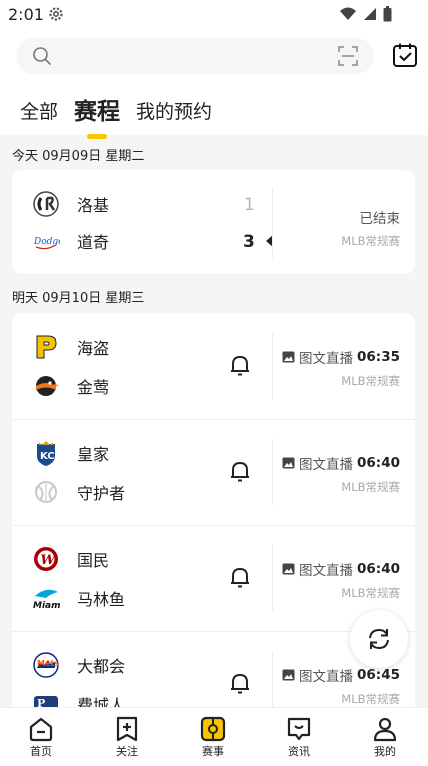 The image size is (428, 766). Describe the element at coordinates (405, 55) in the screenshot. I see `calendar-check-icon` at that location.